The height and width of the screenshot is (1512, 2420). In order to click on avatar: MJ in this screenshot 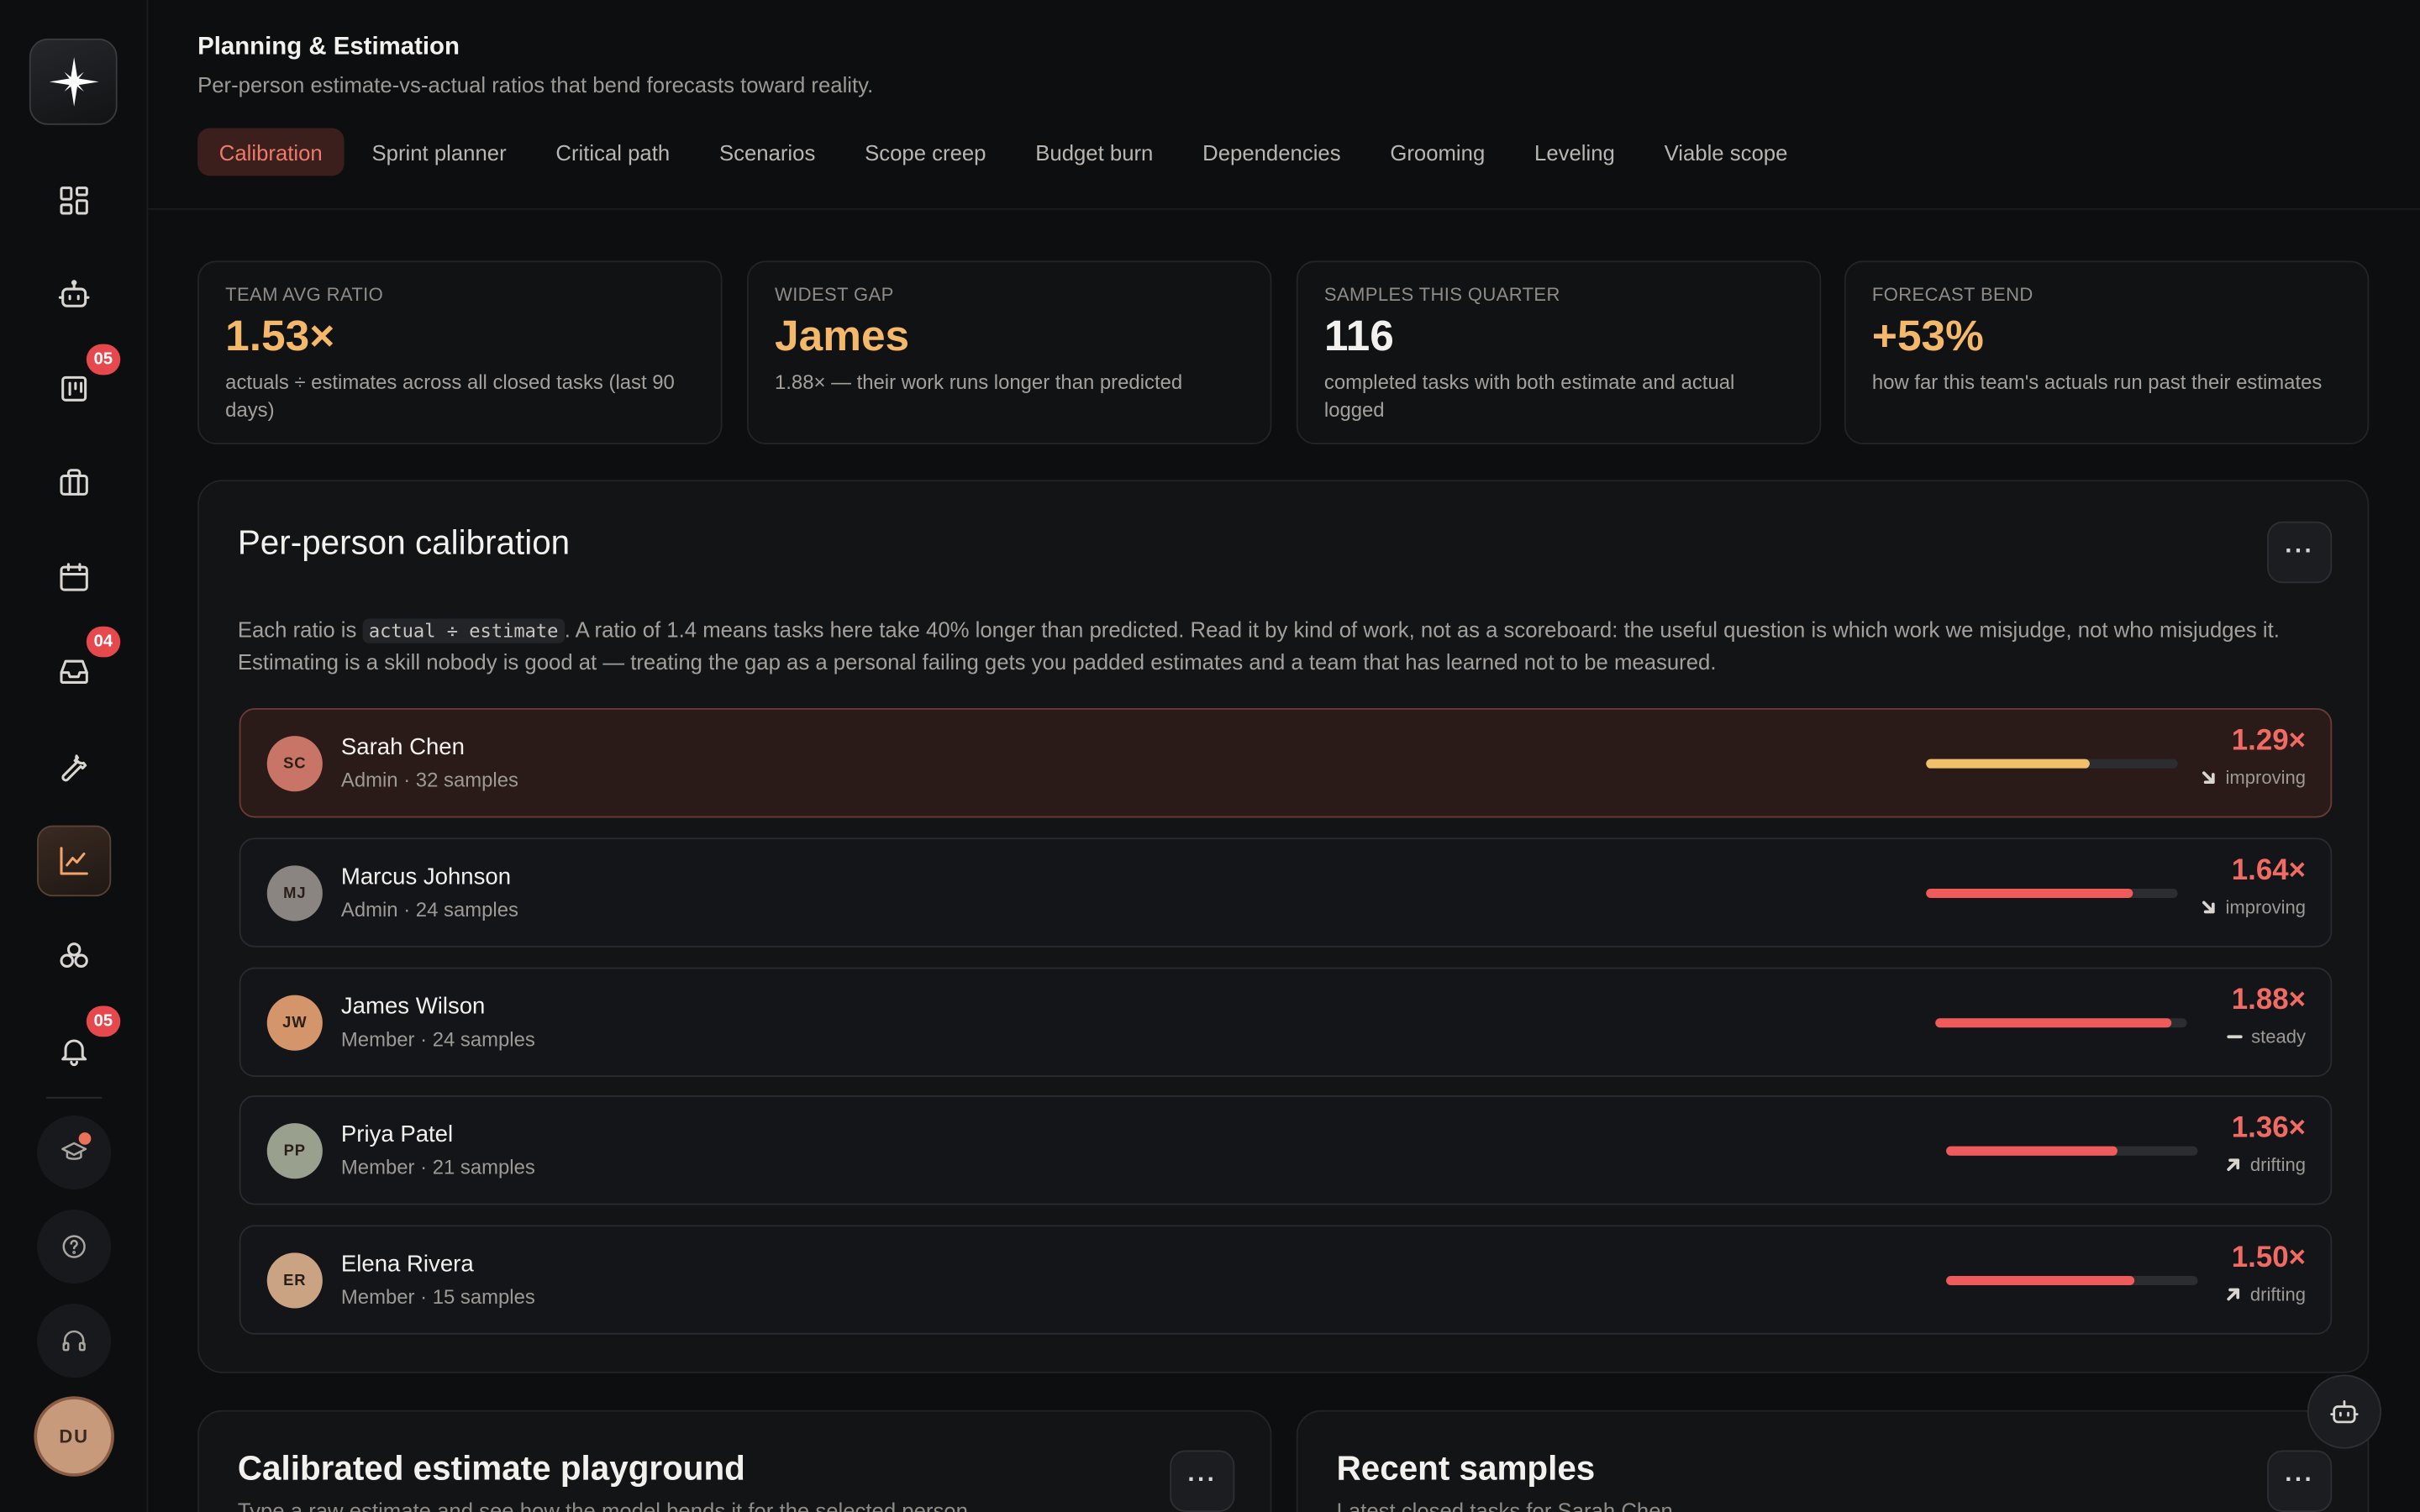, I will do `click(294, 893)`.